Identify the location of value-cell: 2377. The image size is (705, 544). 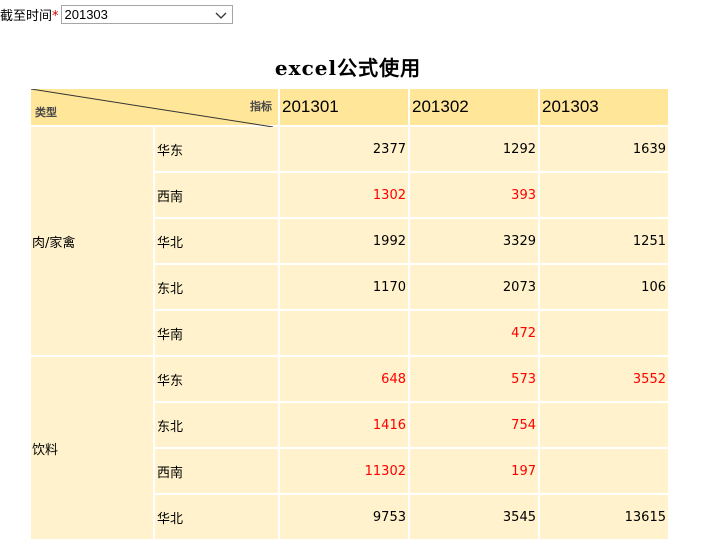
(344, 149).